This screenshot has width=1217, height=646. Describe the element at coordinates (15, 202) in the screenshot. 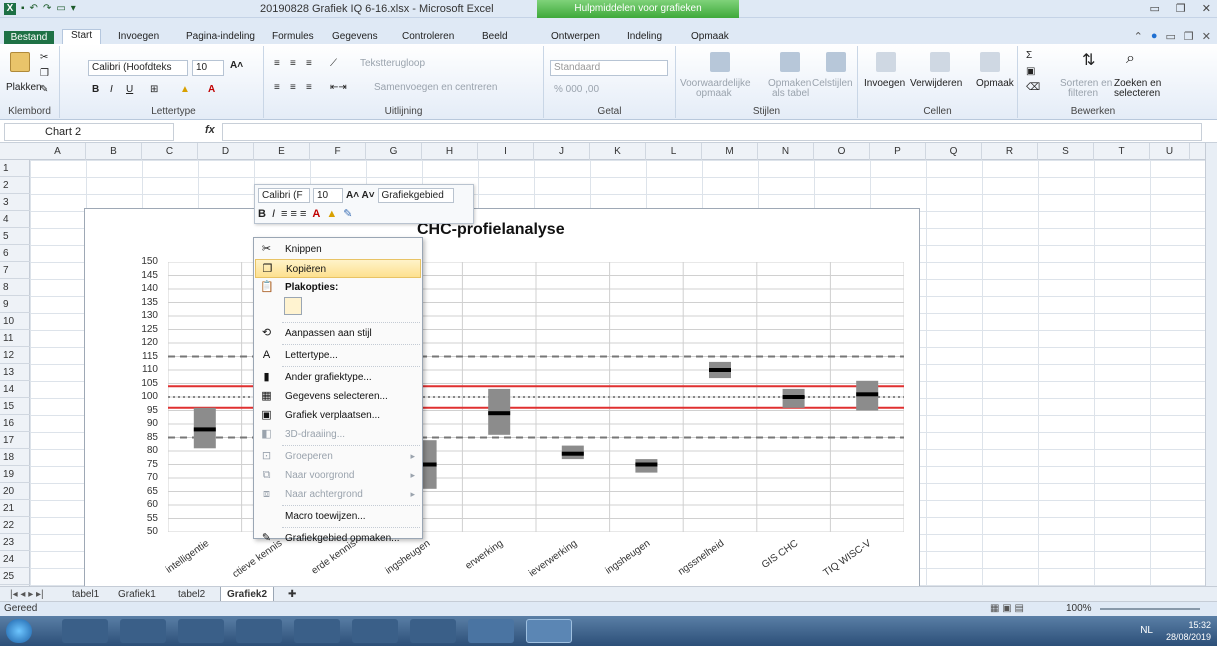

I see `row-header: 3` at that location.